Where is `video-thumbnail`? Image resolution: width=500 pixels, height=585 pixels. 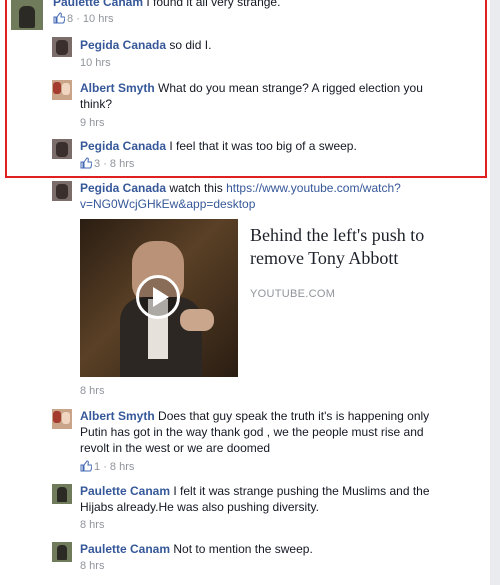 video-thumbnail is located at coordinates (159, 298).